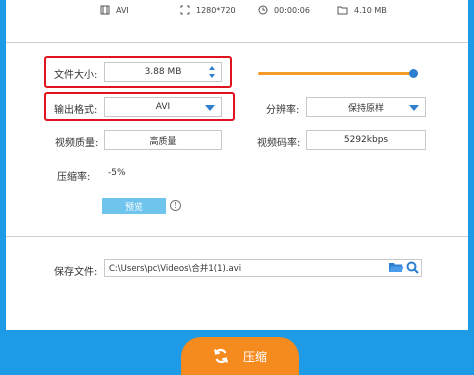 The height and width of the screenshot is (375, 474). I want to click on video-bitrate-value: 5292kbps, so click(366, 140).